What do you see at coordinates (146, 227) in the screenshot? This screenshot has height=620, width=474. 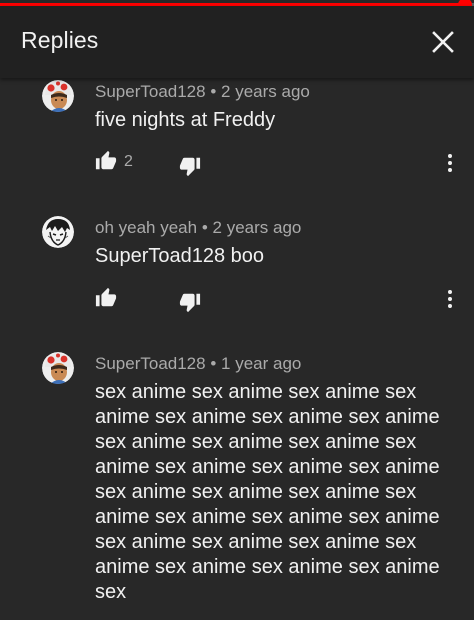 I see `comment-author: oh yeah yeah` at bounding box center [146, 227].